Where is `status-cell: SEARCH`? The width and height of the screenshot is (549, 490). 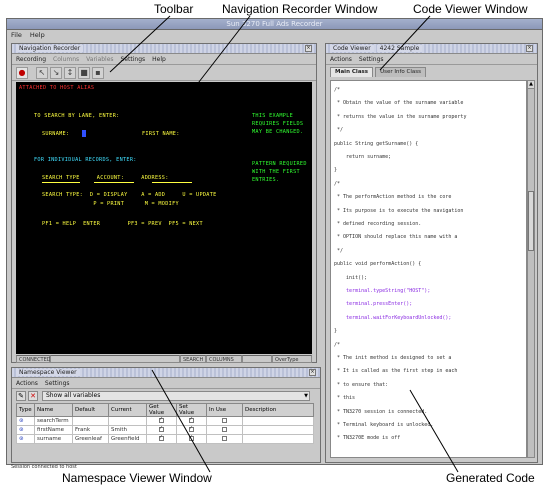 status-cell: SEARCH is located at coordinates (193, 359).